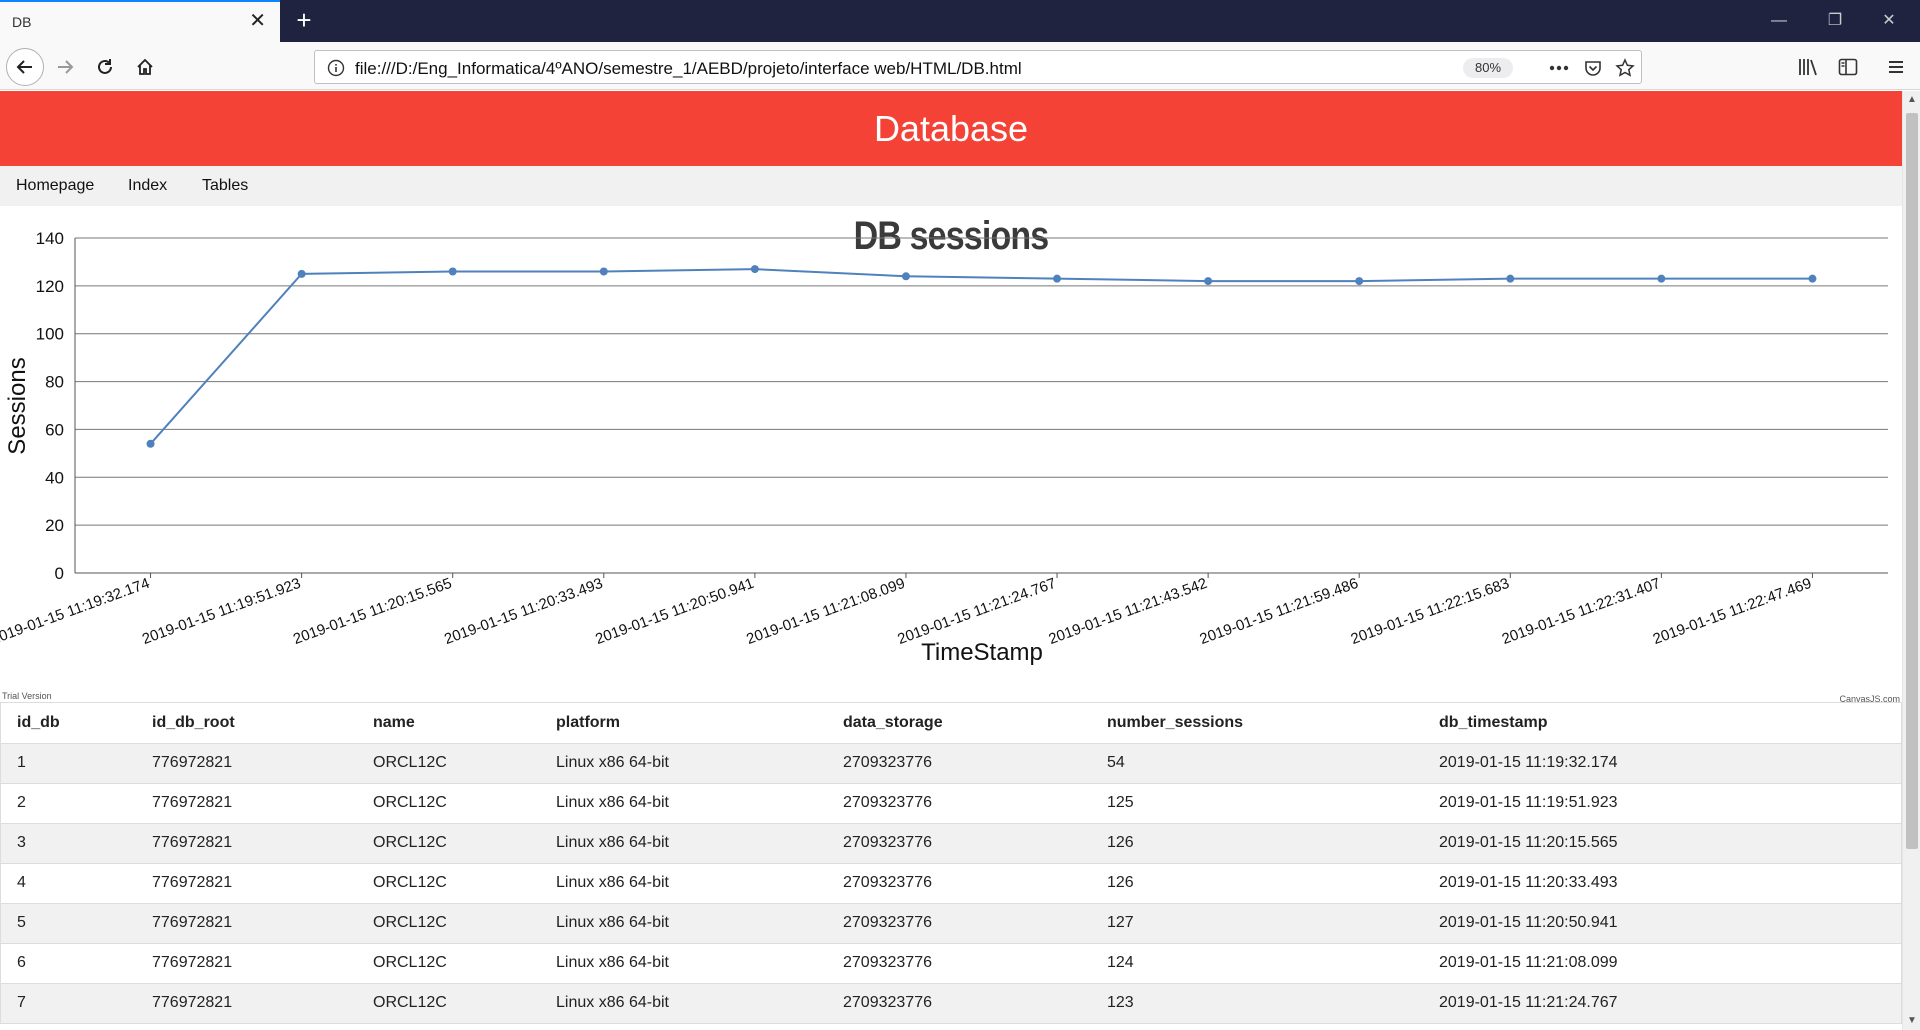  I want to click on page-title: Database, so click(951, 128).